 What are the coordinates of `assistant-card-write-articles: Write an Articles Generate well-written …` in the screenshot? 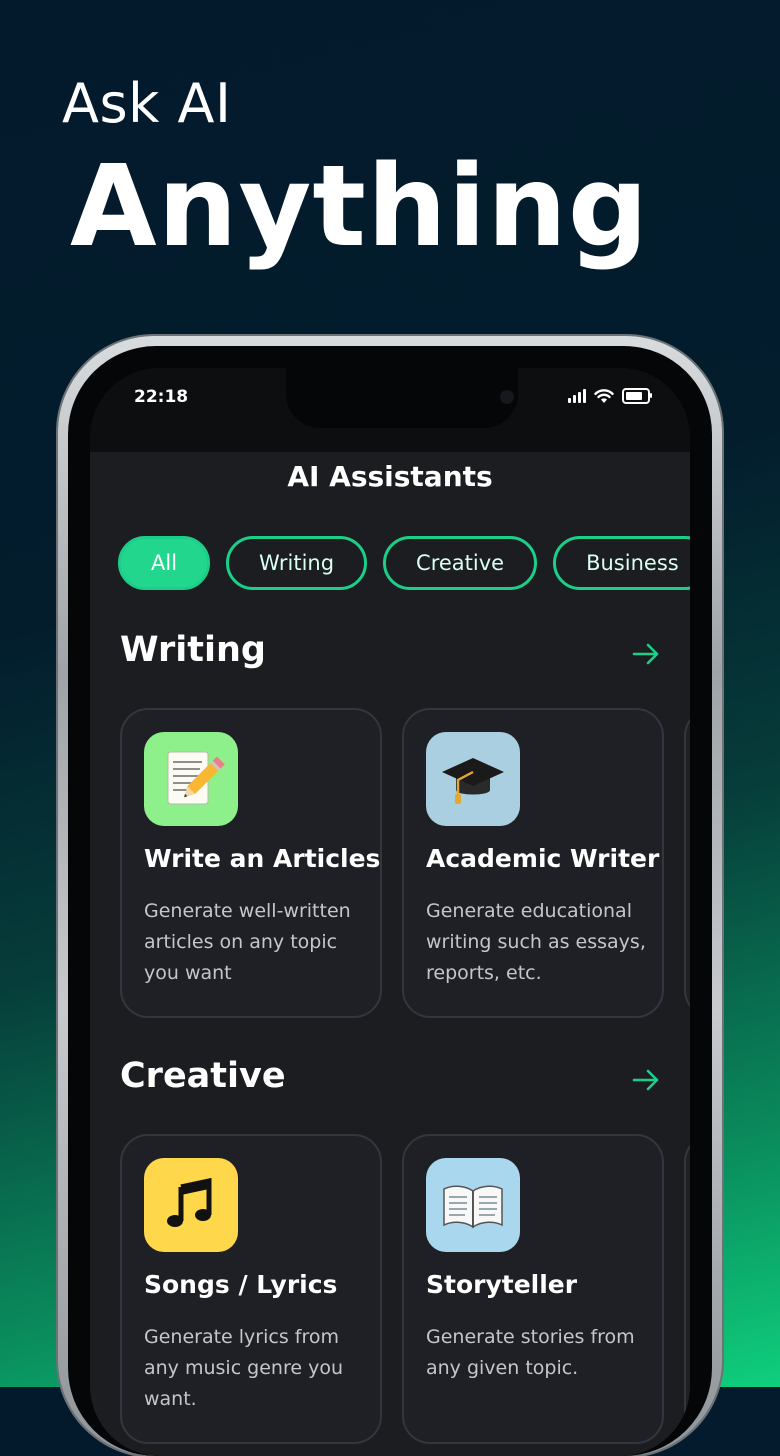 It's located at (251, 863).